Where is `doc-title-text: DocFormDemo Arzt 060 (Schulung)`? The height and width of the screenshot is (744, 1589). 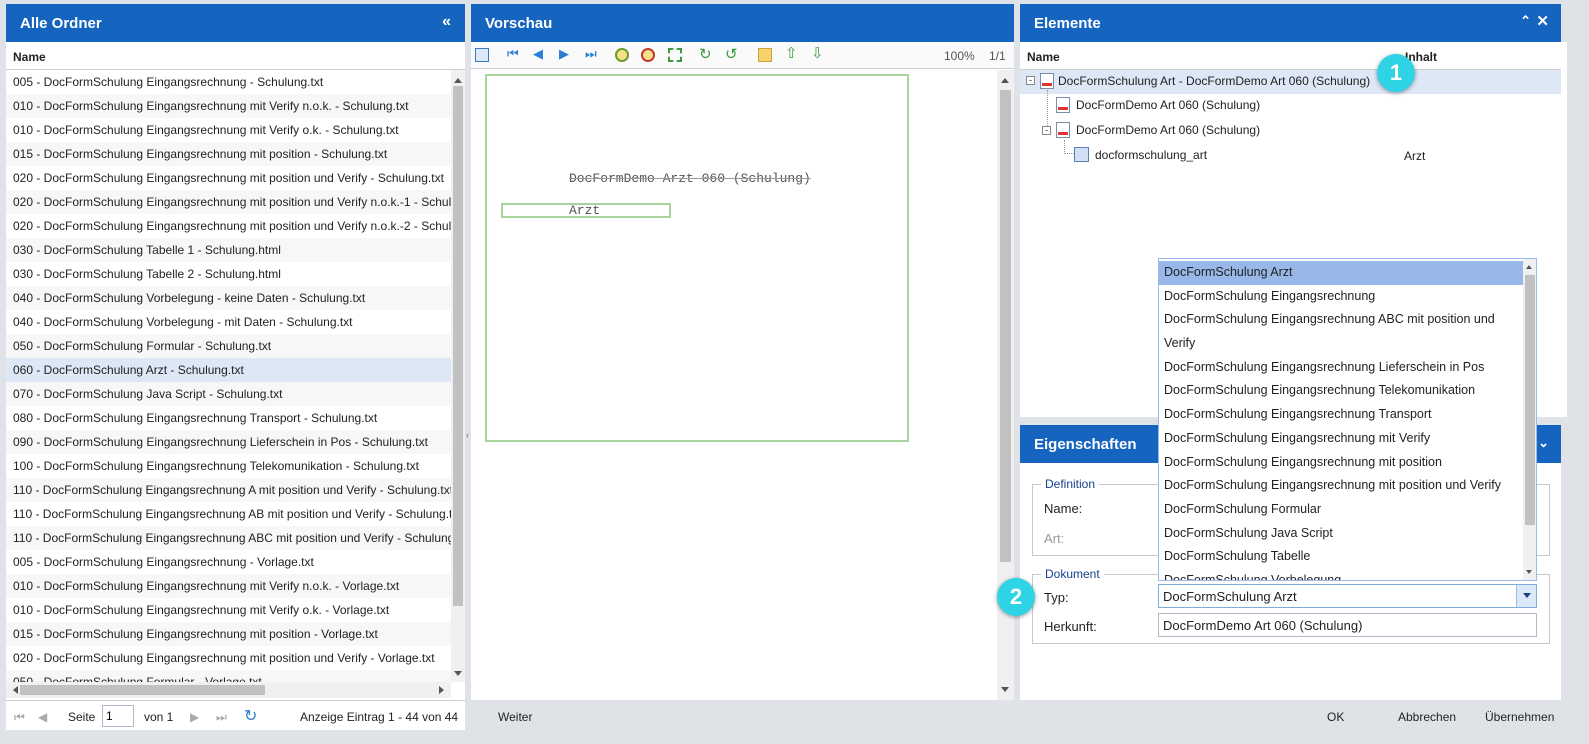
doc-title-text: DocFormDemo Arzt 060 (Schulung) is located at coordinates (690, 178).